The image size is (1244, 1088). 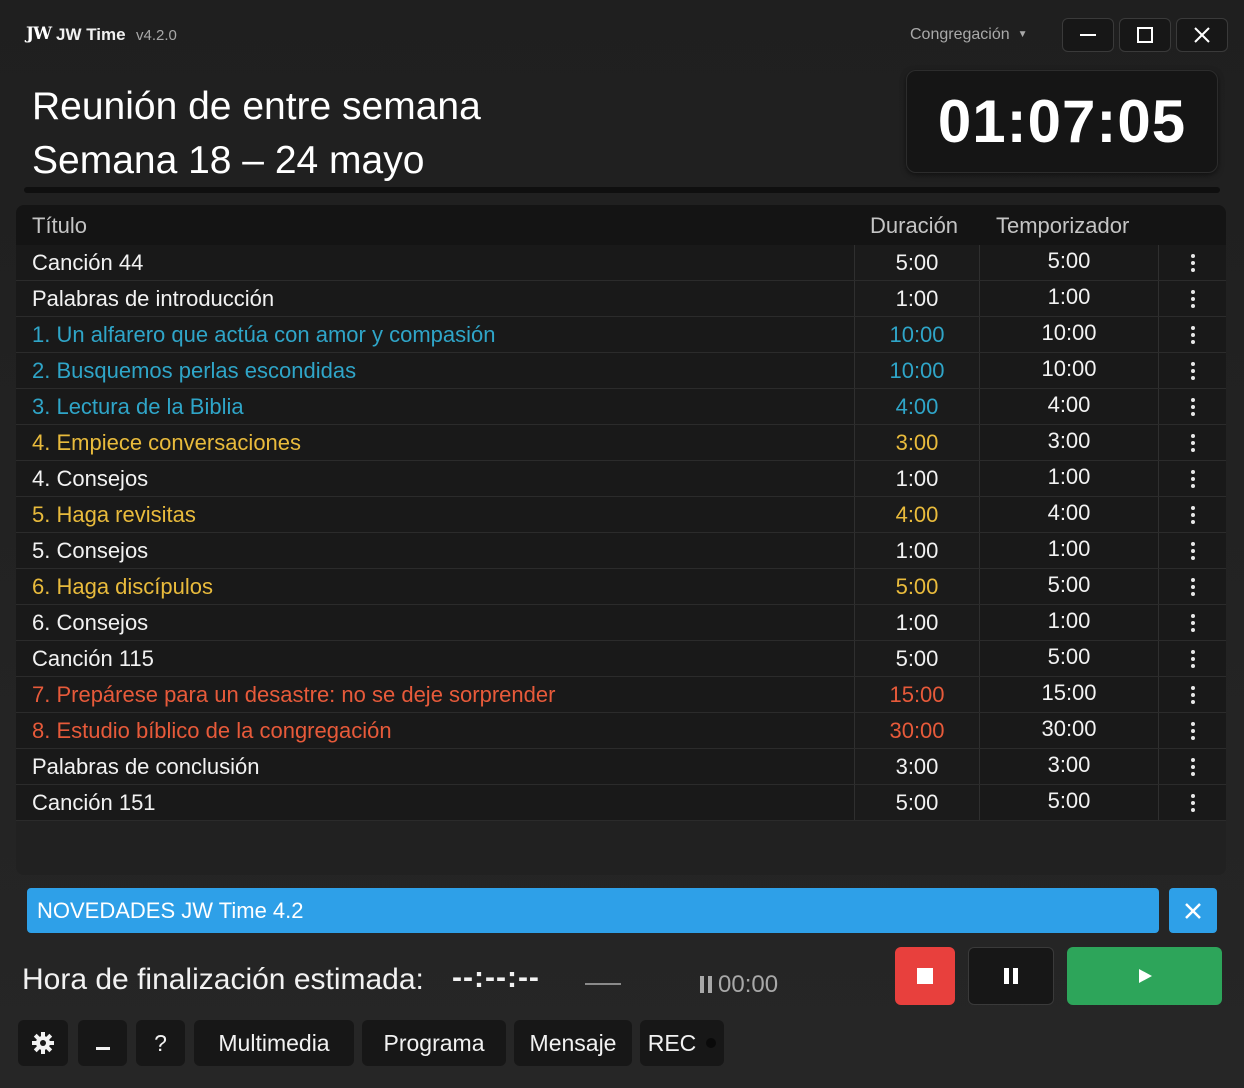 What do you see at coordinates (146, 766) in the screenshot?
I see `row-title: Palabras de conclusión` at bounding box center [146, 766].